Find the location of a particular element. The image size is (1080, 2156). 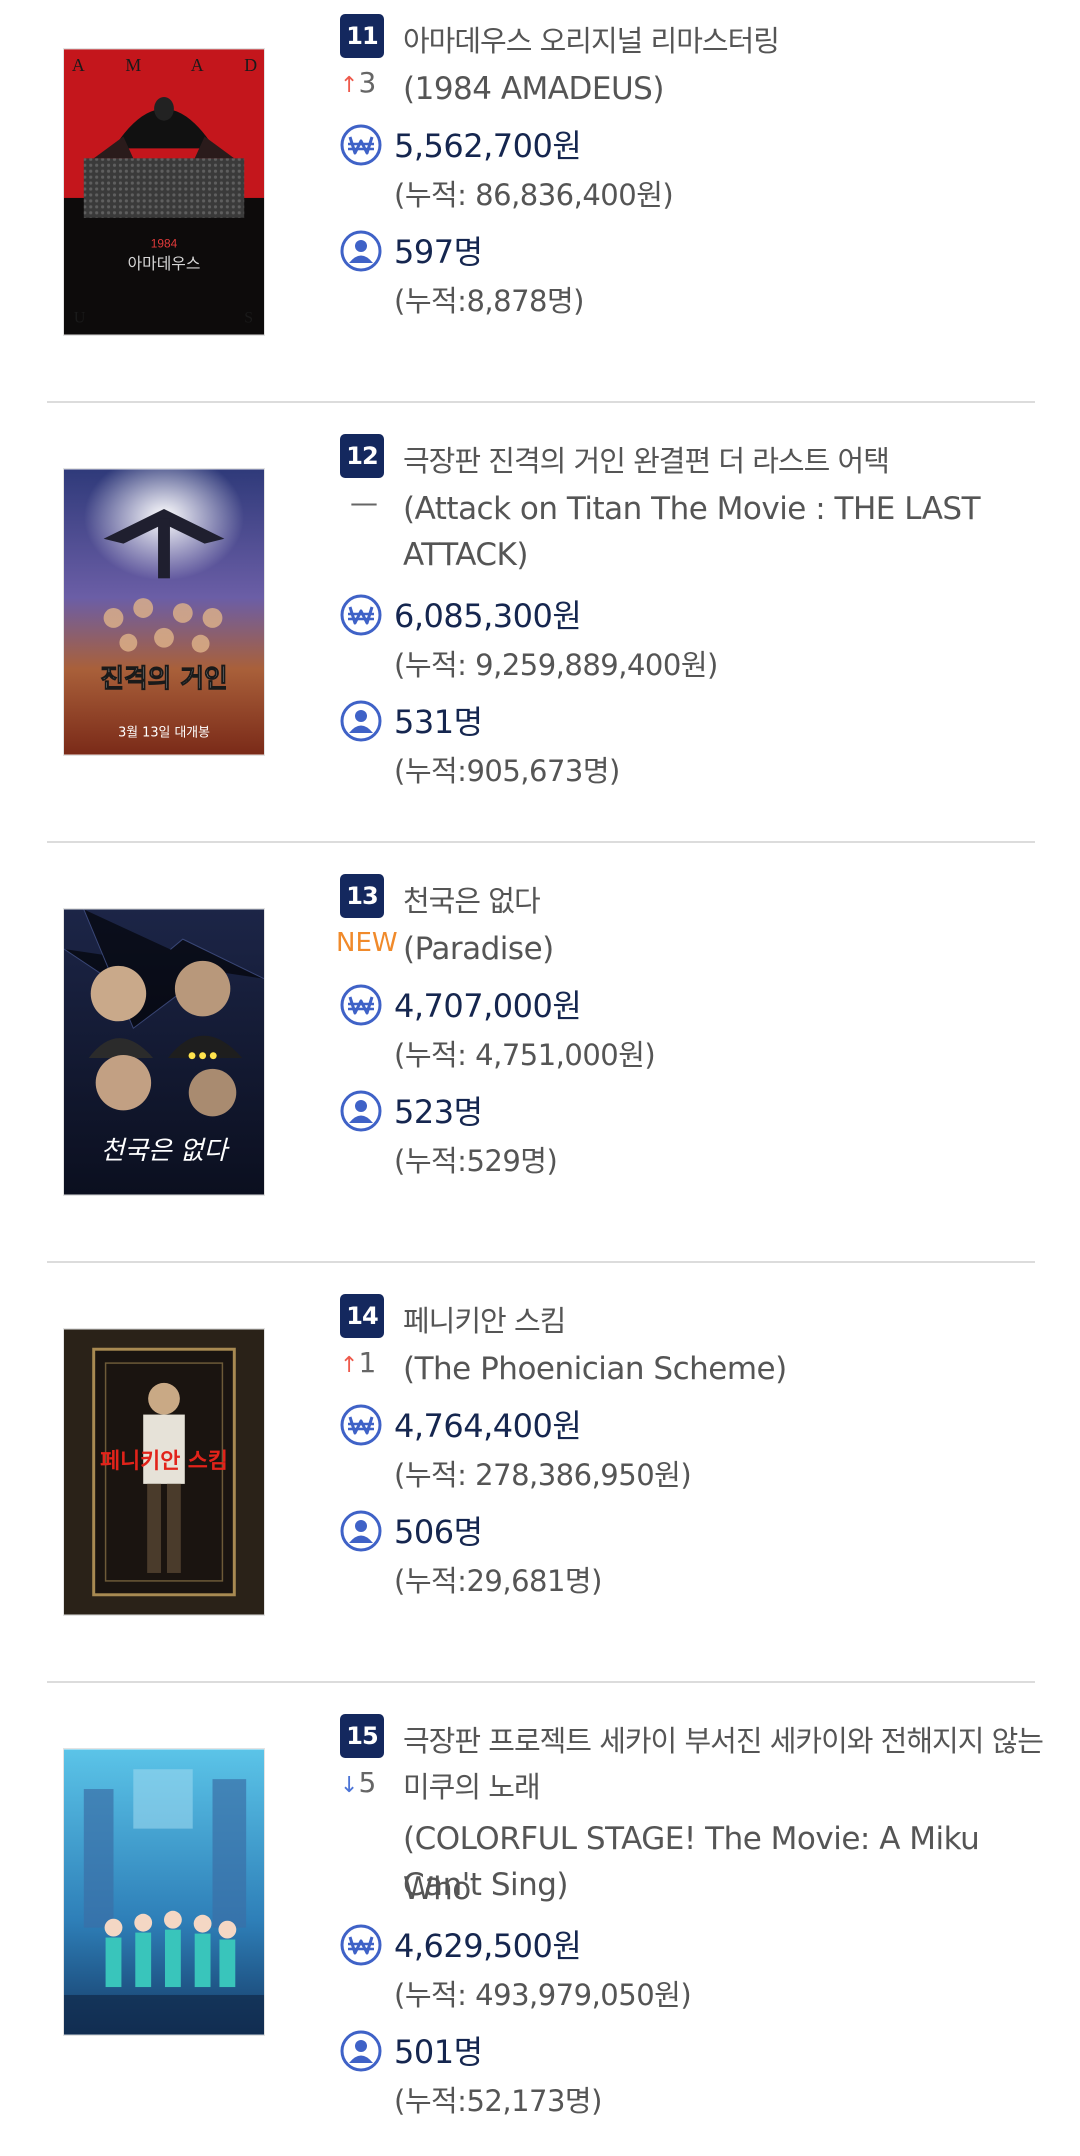

rank-change: — is located at coordinates (364, 502).